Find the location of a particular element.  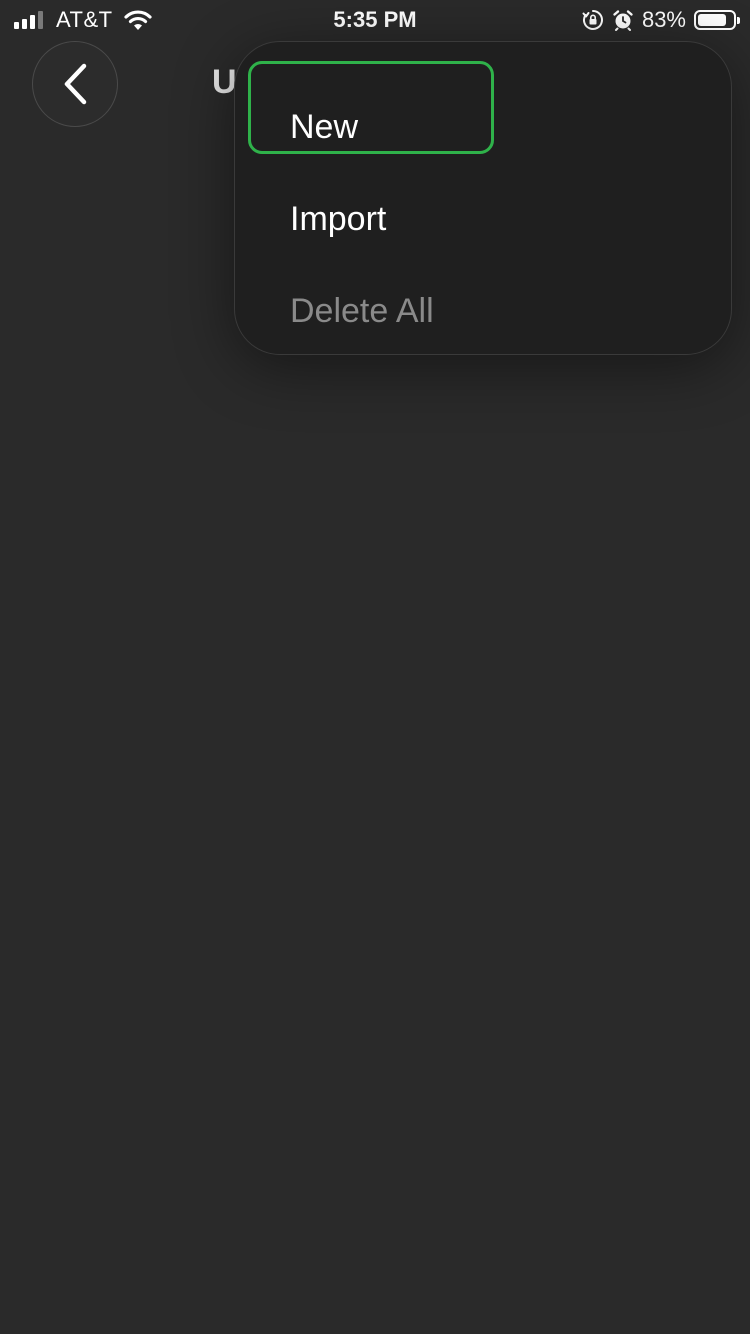

status-bar-right: 83% is located at coordinates (661, 20).